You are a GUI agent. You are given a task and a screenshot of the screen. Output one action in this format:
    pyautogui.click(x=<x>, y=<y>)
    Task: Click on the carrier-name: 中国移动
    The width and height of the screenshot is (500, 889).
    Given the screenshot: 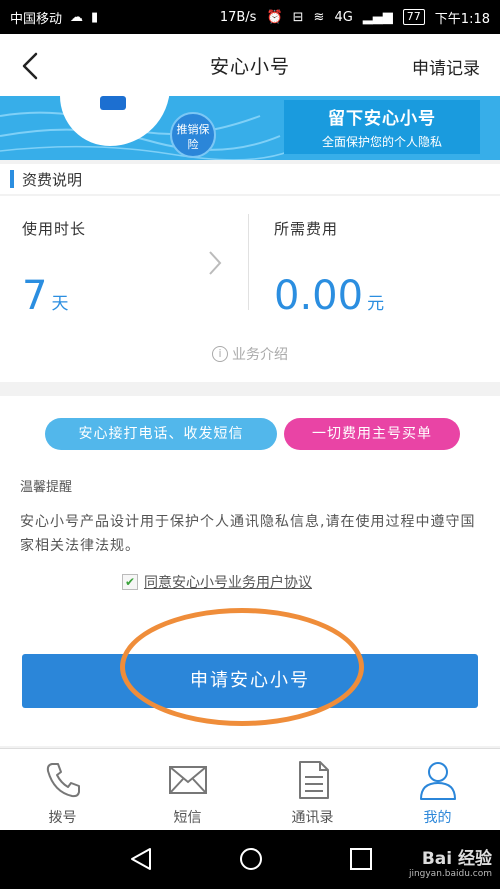 What is the action you would take?
    pyautogui.click(x=36, y=19)
    